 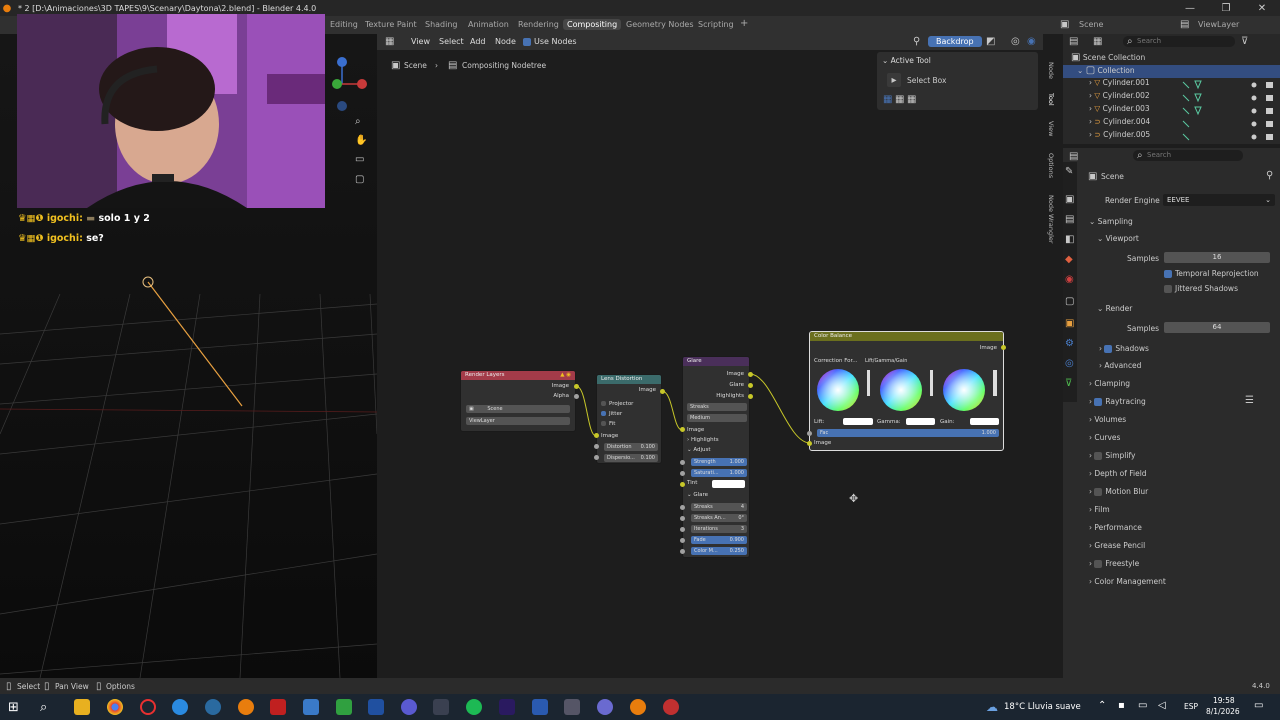 What do you see at coordinates (1069, 279) in the screenshot?
I see `world-tab-icon: ◉` at bounding box center [1069, 279].